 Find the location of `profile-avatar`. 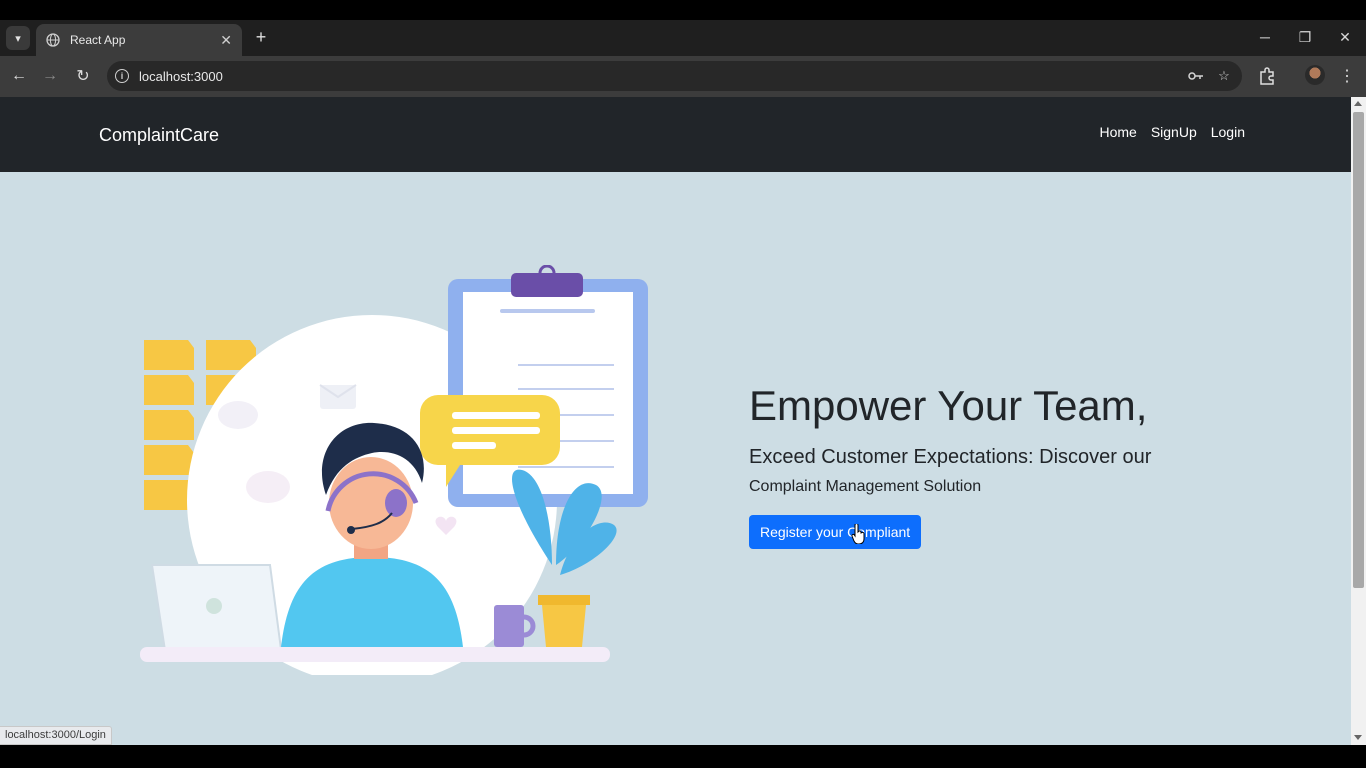

profile-avatar is located at coordinates (1315, 75).